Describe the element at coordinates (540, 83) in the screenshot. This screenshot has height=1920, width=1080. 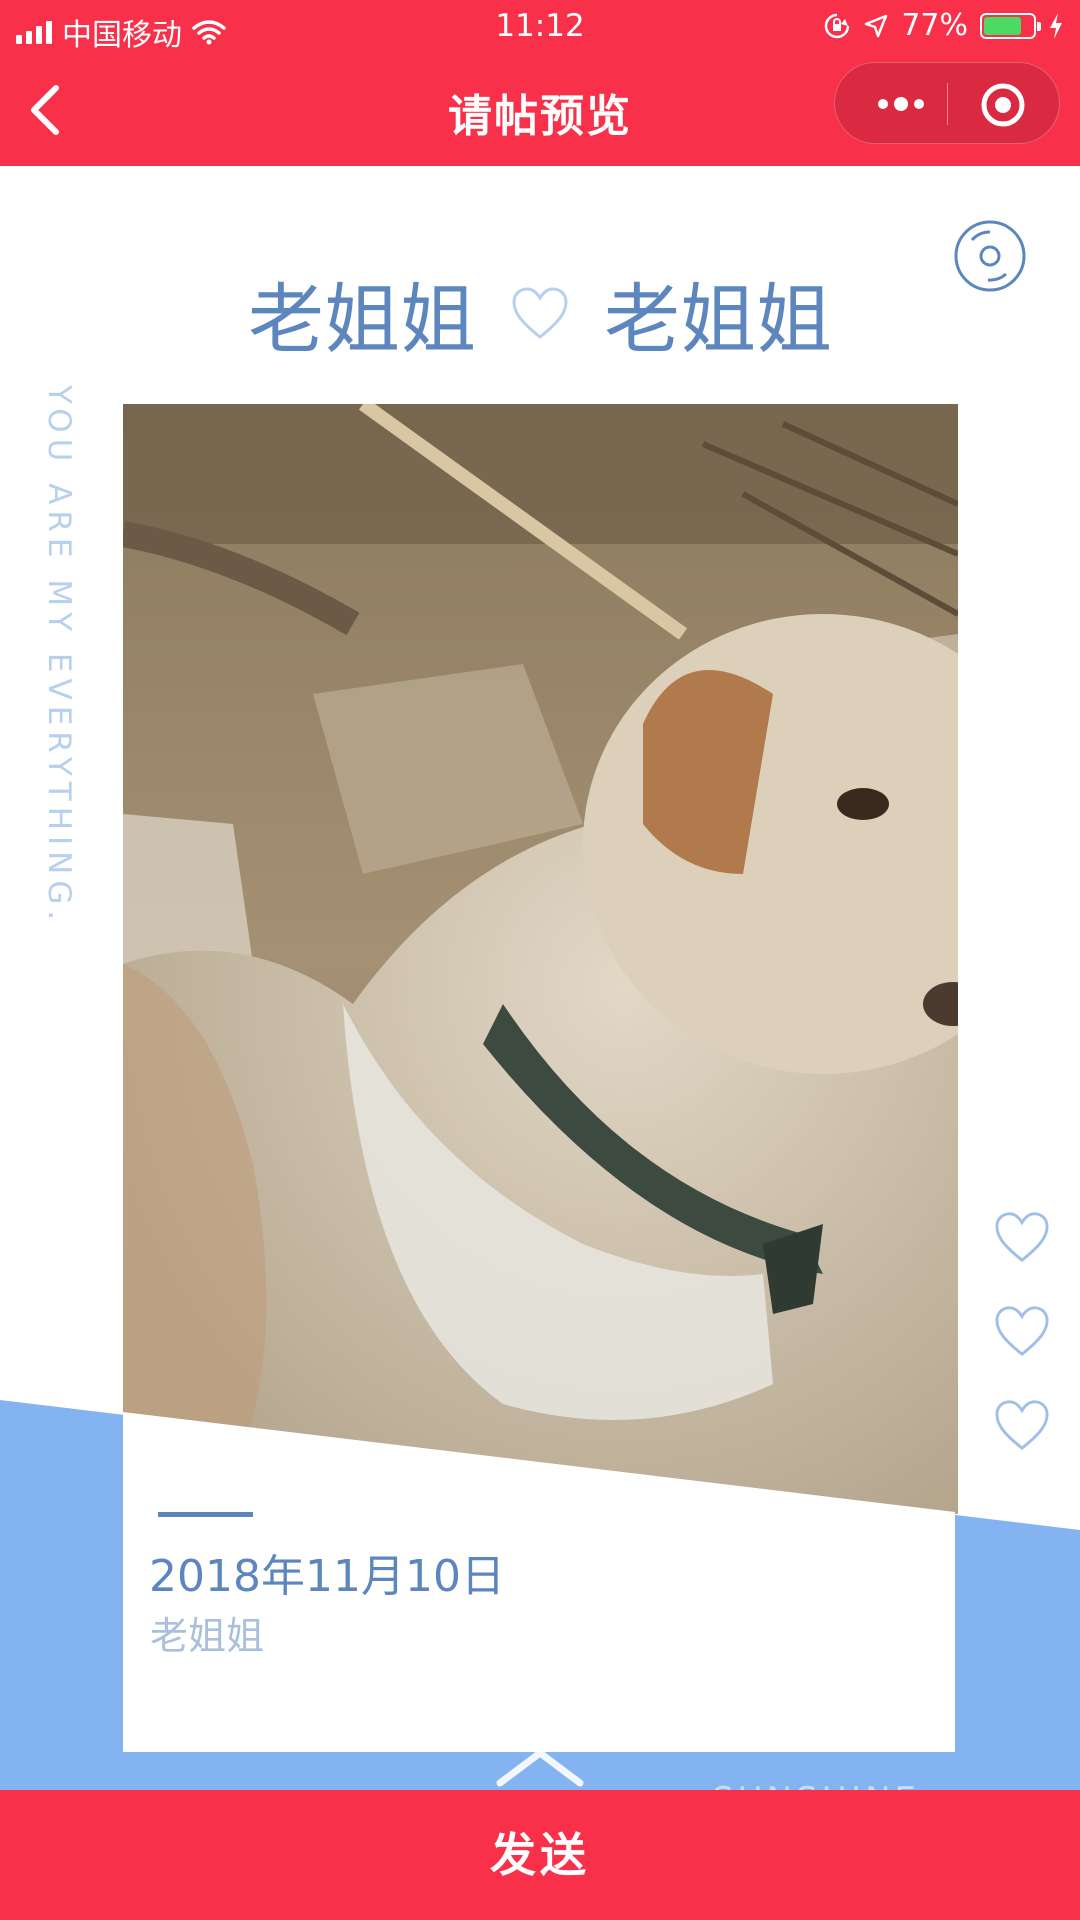
I see `top-bar: 中国移动 11:12 77% 请帖预览` at that location.